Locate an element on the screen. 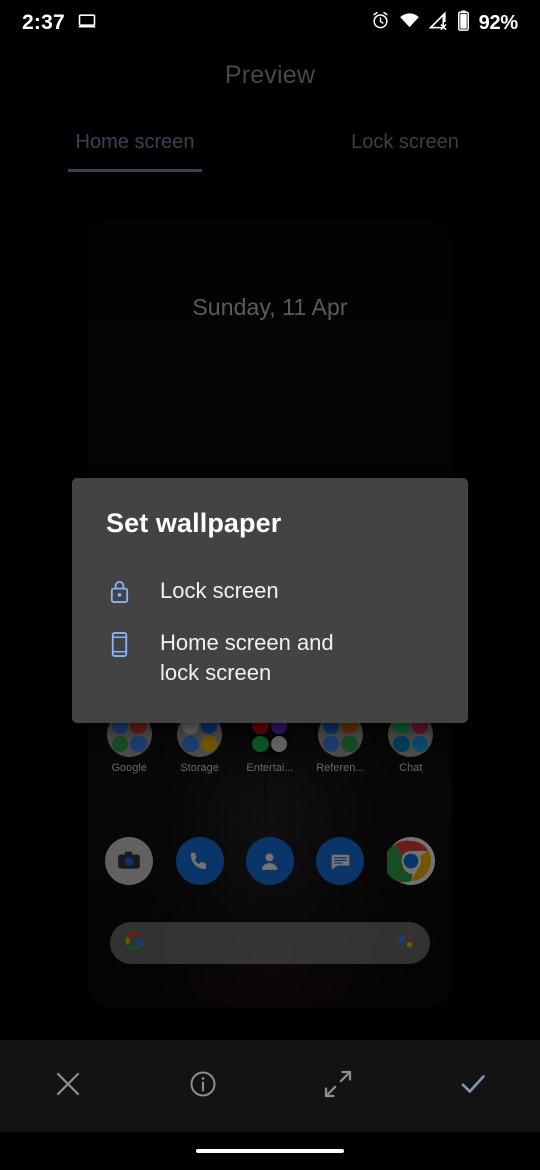  status-bar-left: 2:37 is located at coordinates (59, 23).